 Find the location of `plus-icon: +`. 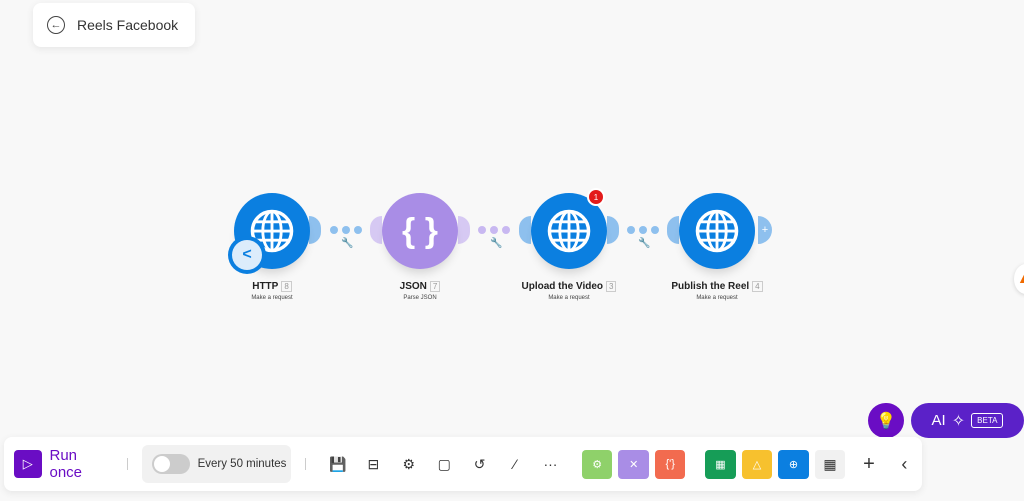

plus-icon: + is located at coordinates (868, 464).